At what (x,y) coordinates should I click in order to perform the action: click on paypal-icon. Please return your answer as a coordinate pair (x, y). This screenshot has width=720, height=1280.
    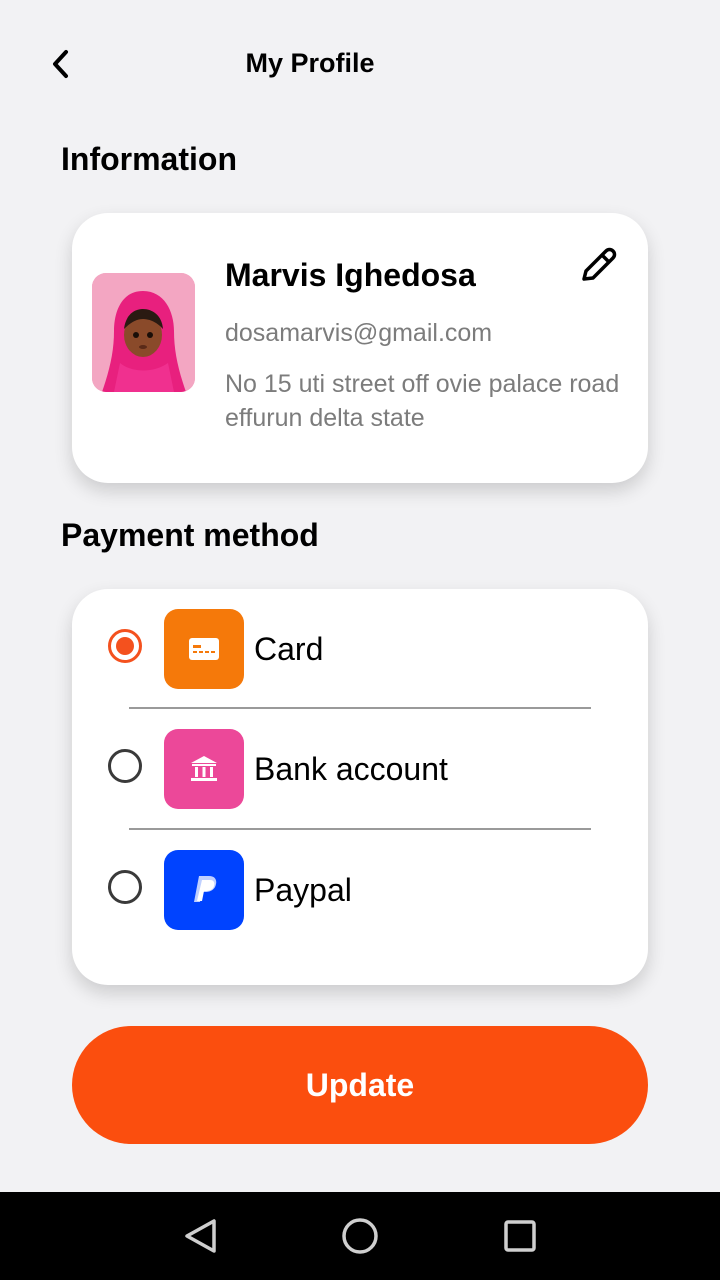
    Looking at the image, I should click on (205, 889).